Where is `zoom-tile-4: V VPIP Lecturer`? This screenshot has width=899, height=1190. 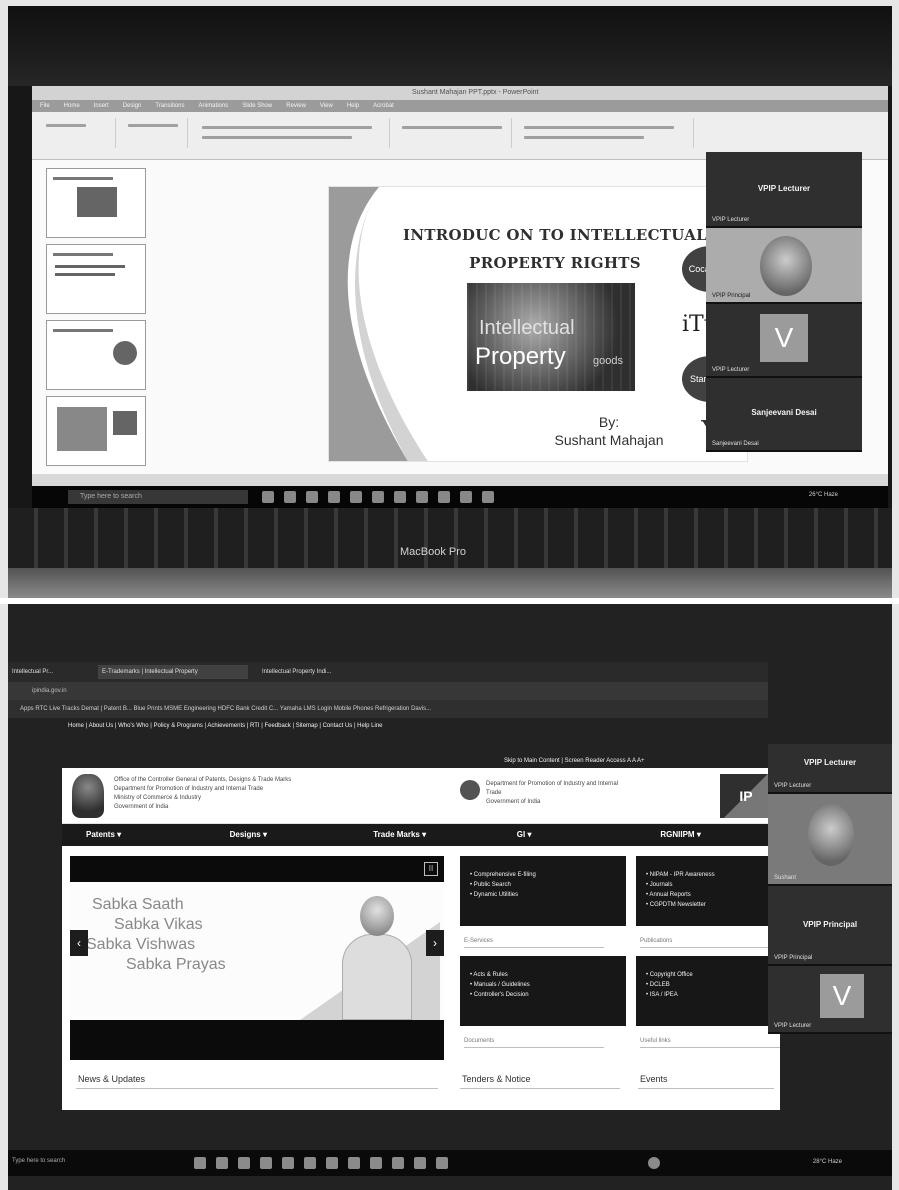
zoom-tile-4: V VPIP Lecturer is located at coordinates (830, 1000).